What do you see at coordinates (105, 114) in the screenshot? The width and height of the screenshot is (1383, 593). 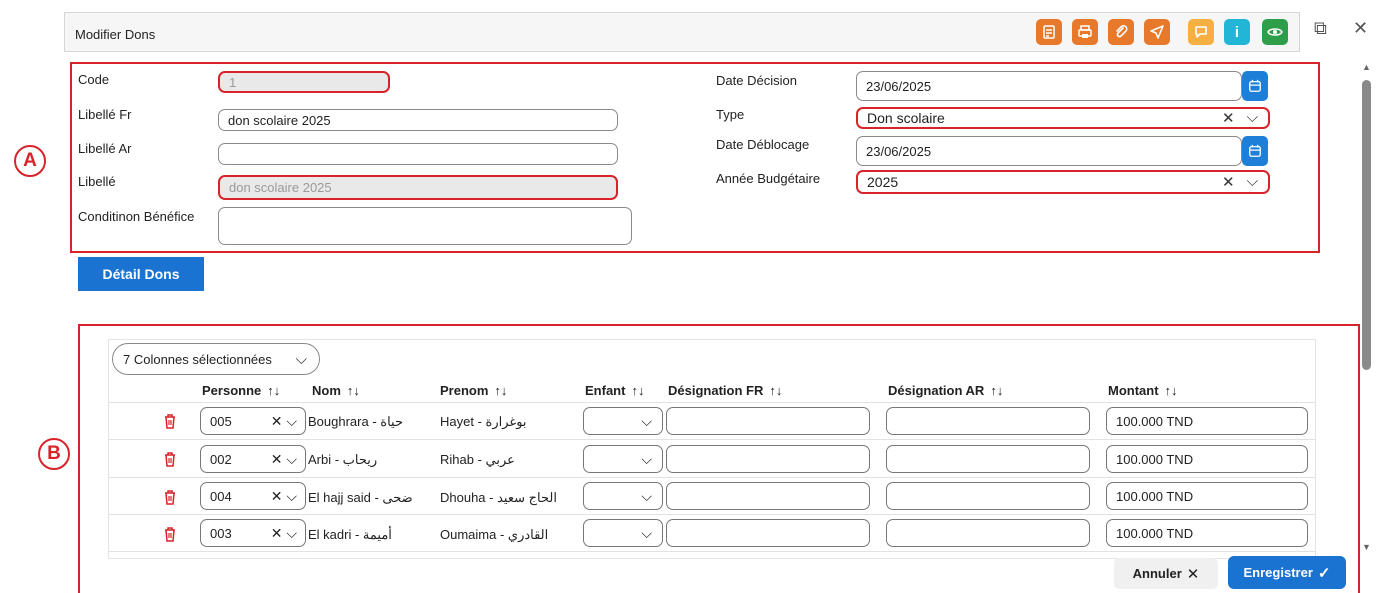 I see `libelle-fr-label: Libellé Fr` at bounding box center [105, 114].